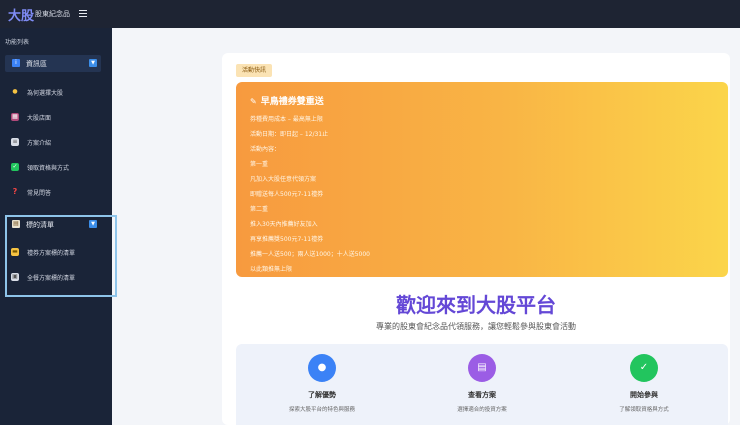 The image size is (740, 425). What do you see at coordinates (287, 239) in the screenshot?
I see `promo-line: 再享推薦獎500元7-11禮券` at bounding box center [287, 239].